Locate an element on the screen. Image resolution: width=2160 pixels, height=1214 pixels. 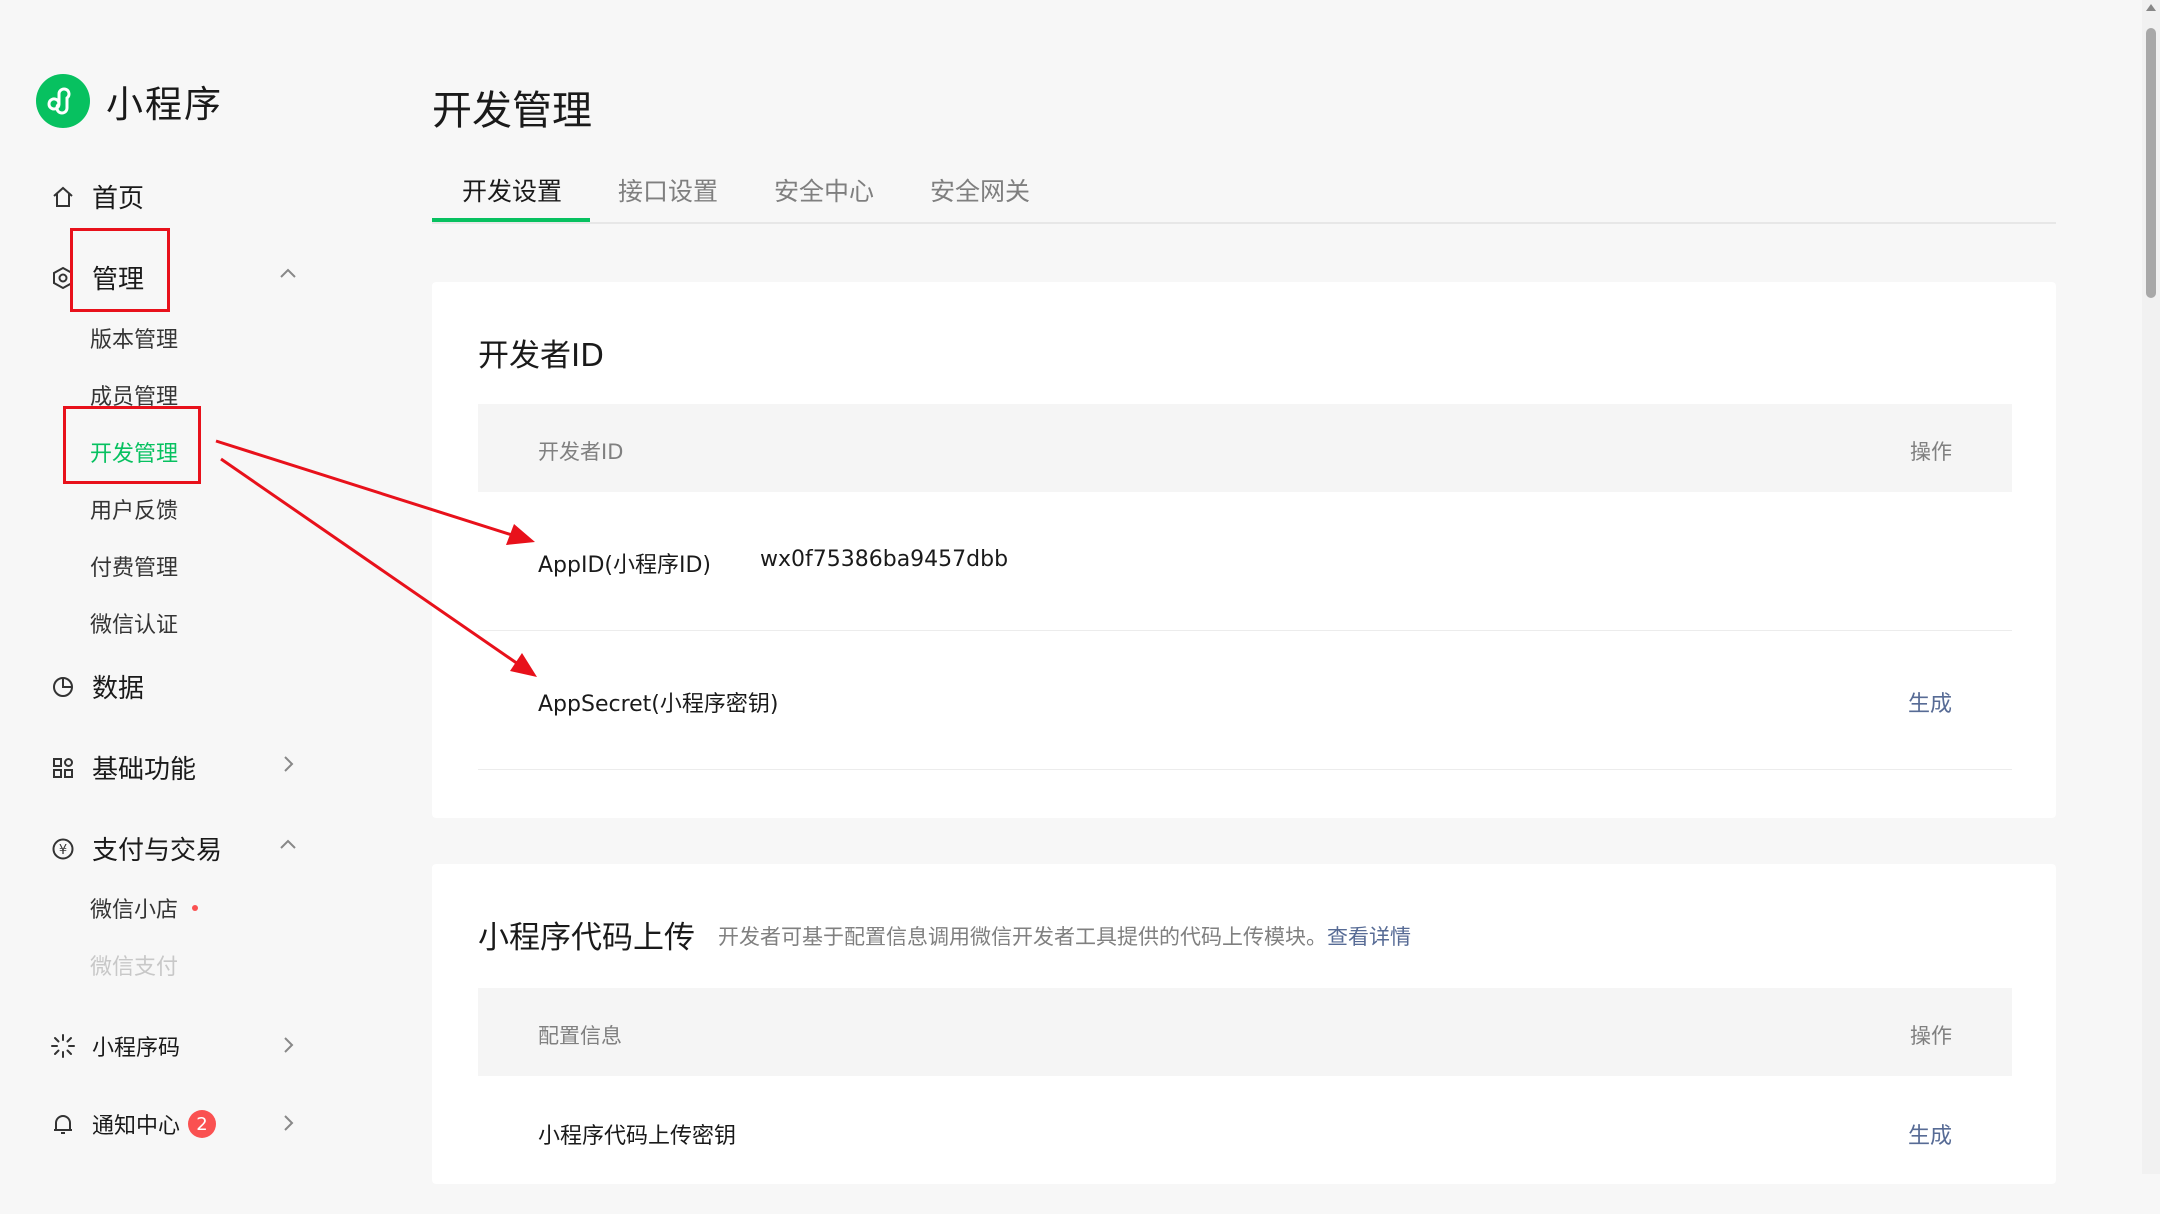
table-header: 开发者ID 操作 is located at coordinates (1245, 448).